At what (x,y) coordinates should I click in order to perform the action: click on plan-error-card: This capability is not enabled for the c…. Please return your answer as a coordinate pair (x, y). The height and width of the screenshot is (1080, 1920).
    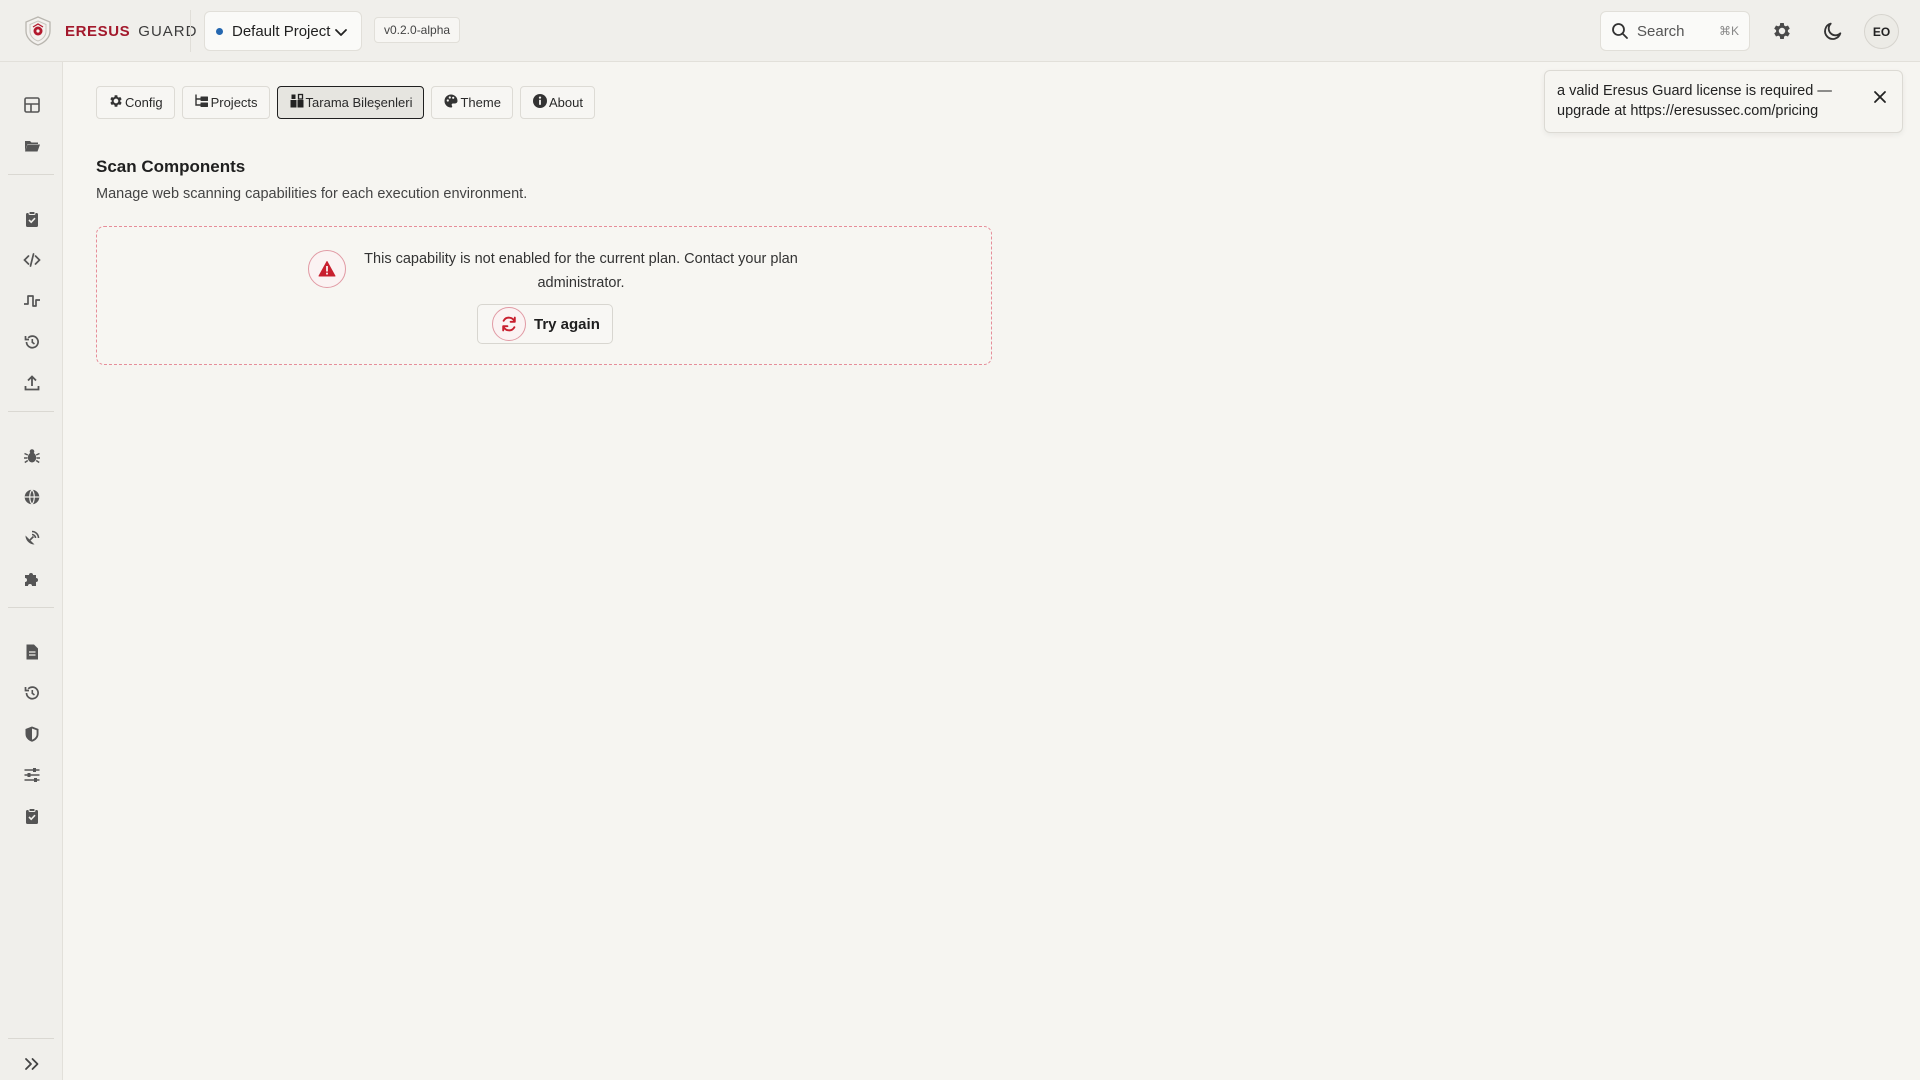
    Looking at the image, I should click on (544, 295).